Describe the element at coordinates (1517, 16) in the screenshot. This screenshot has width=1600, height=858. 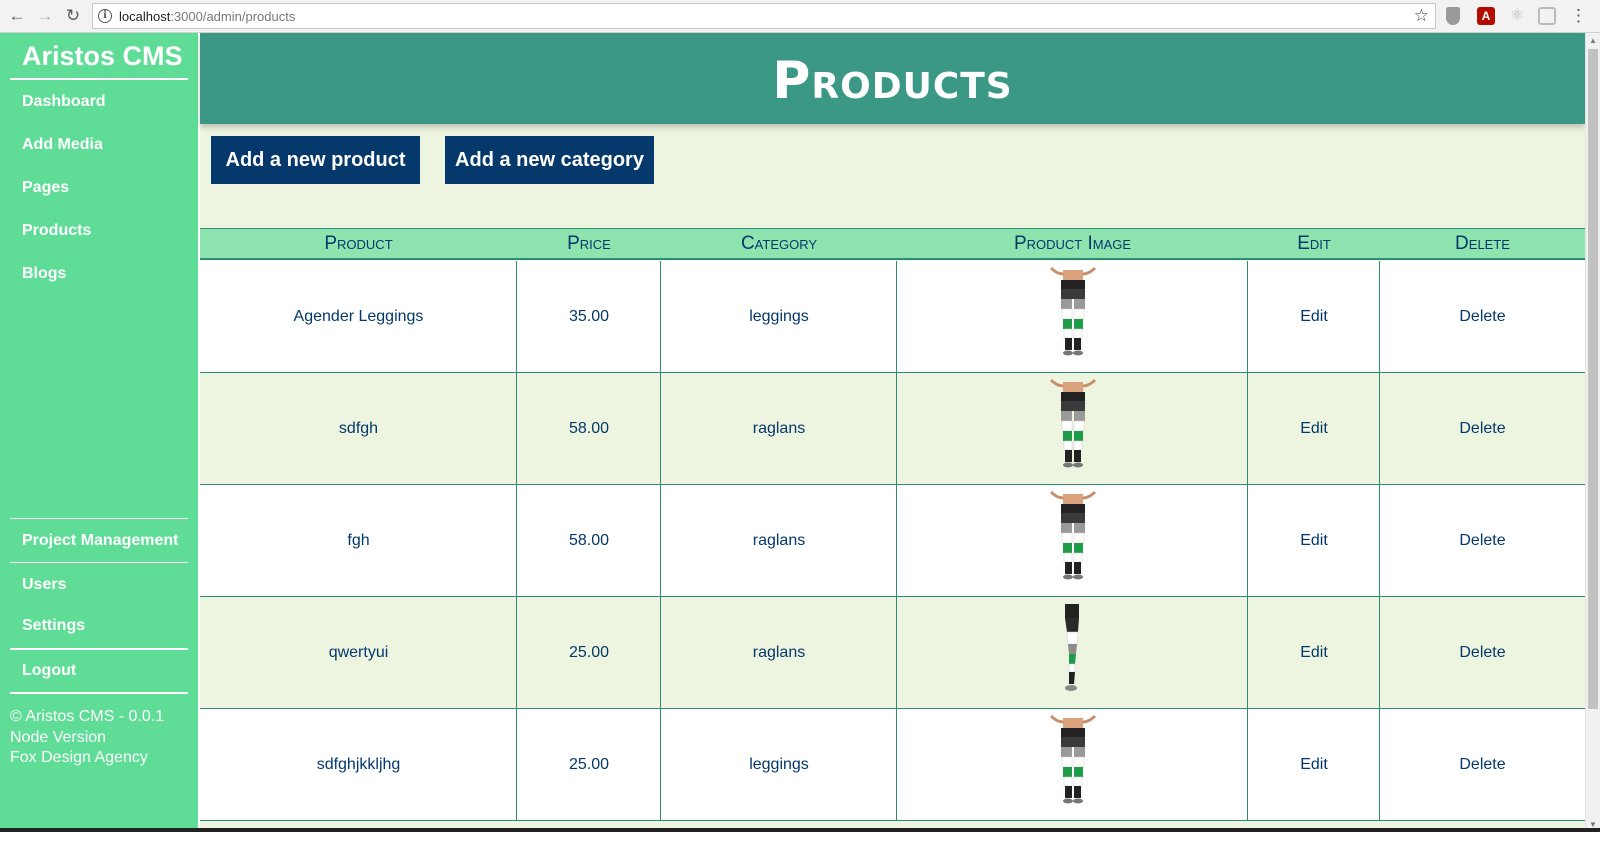
I see `react-extension-icon: ⚛` at that location.